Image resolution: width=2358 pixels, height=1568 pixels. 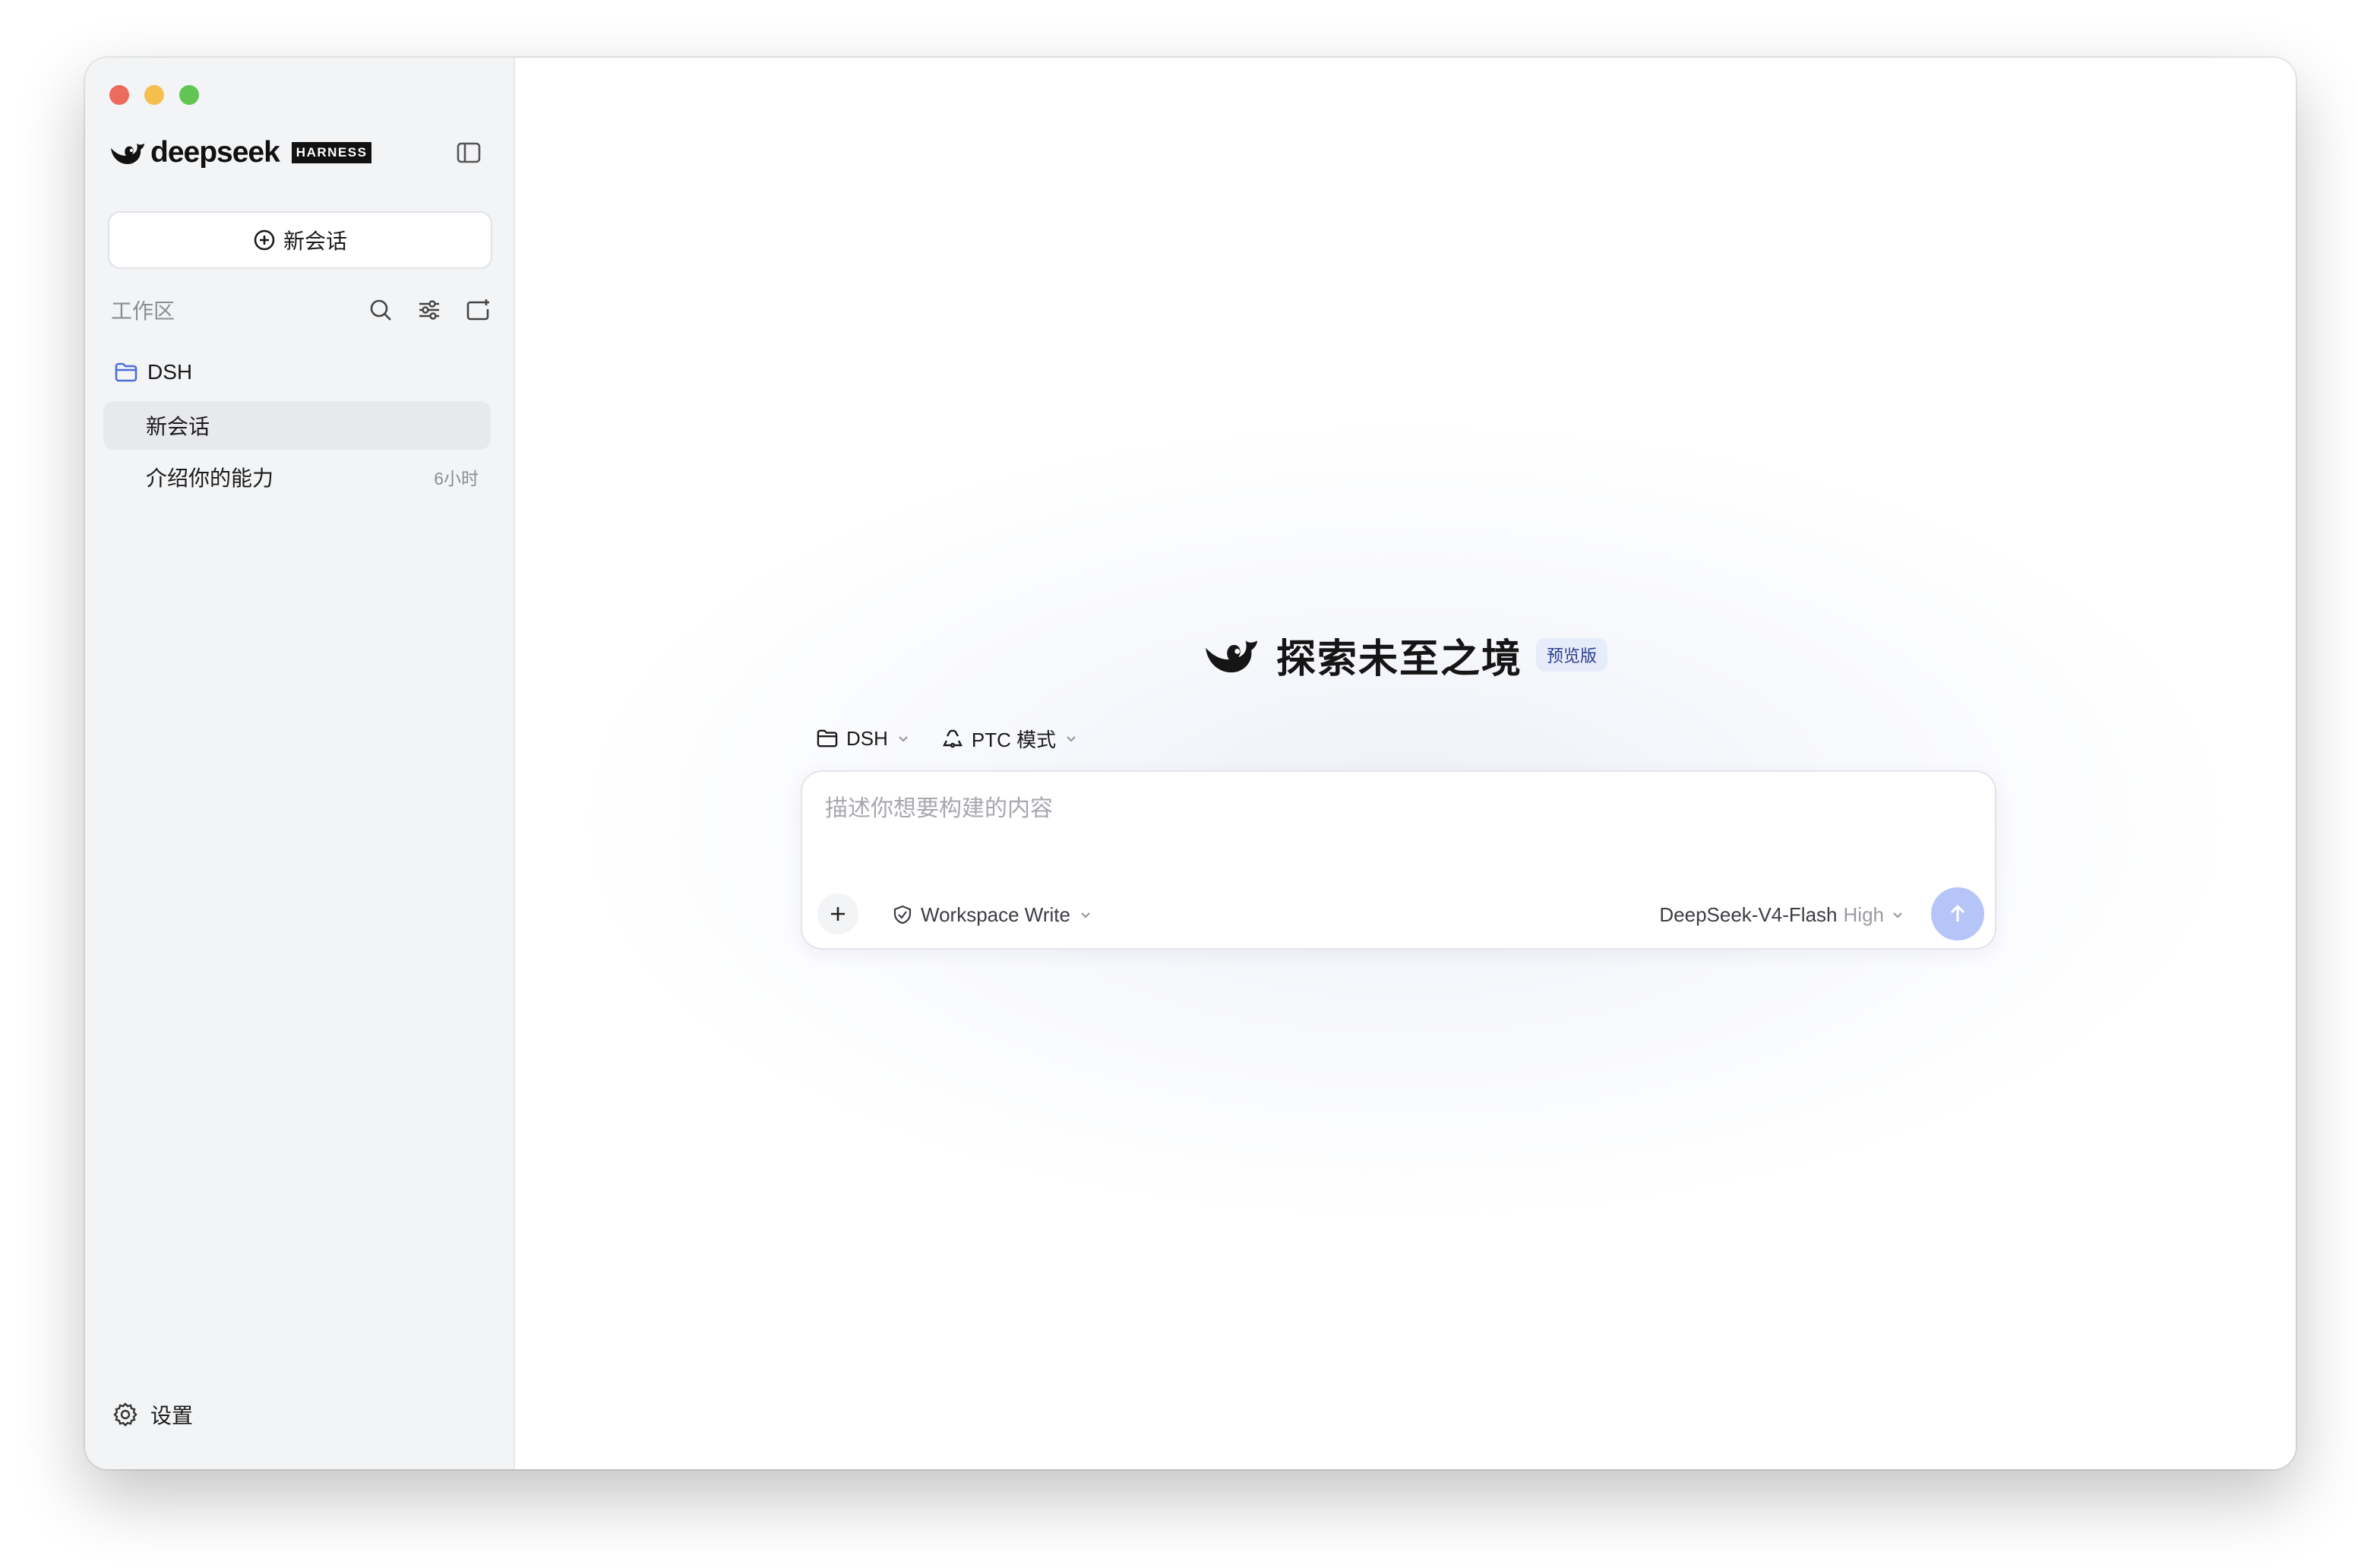 What do you see at coordinates (1357, 809) in the screenshot?
I see `prompt-input` at bounding box center [1357, 809].